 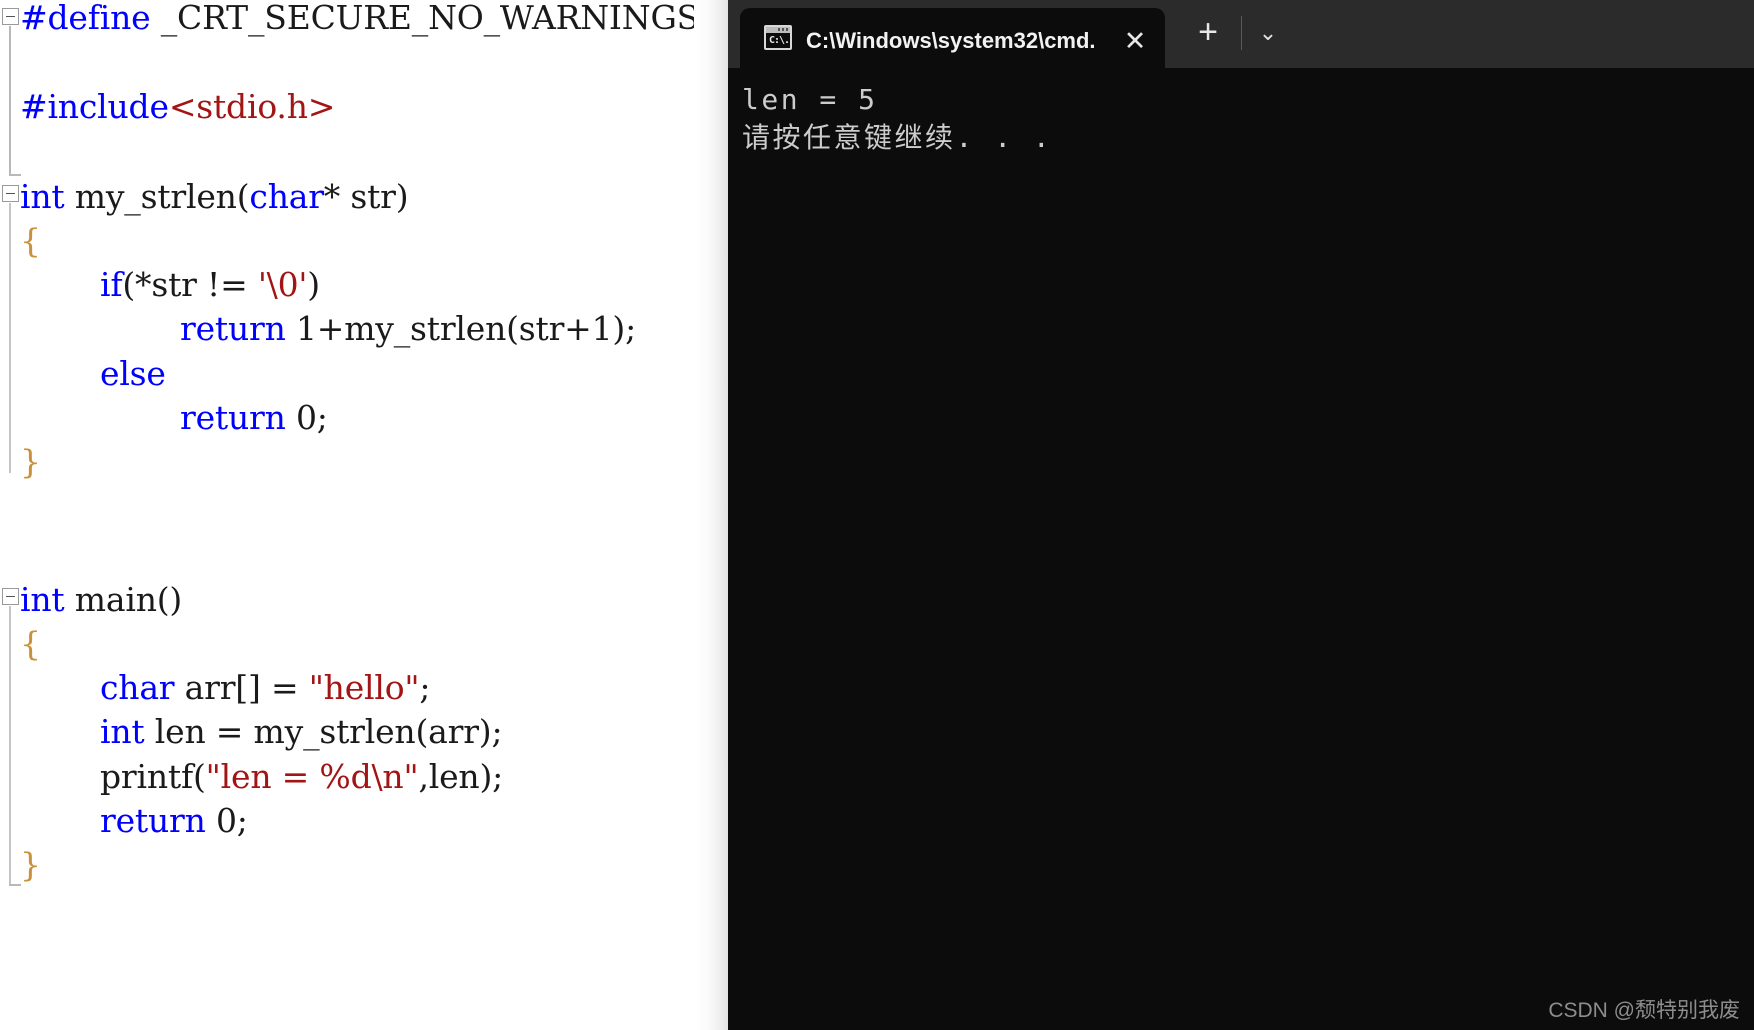 I want to click on token-return-zero-expr: 0;, so click(x=306, y=417).